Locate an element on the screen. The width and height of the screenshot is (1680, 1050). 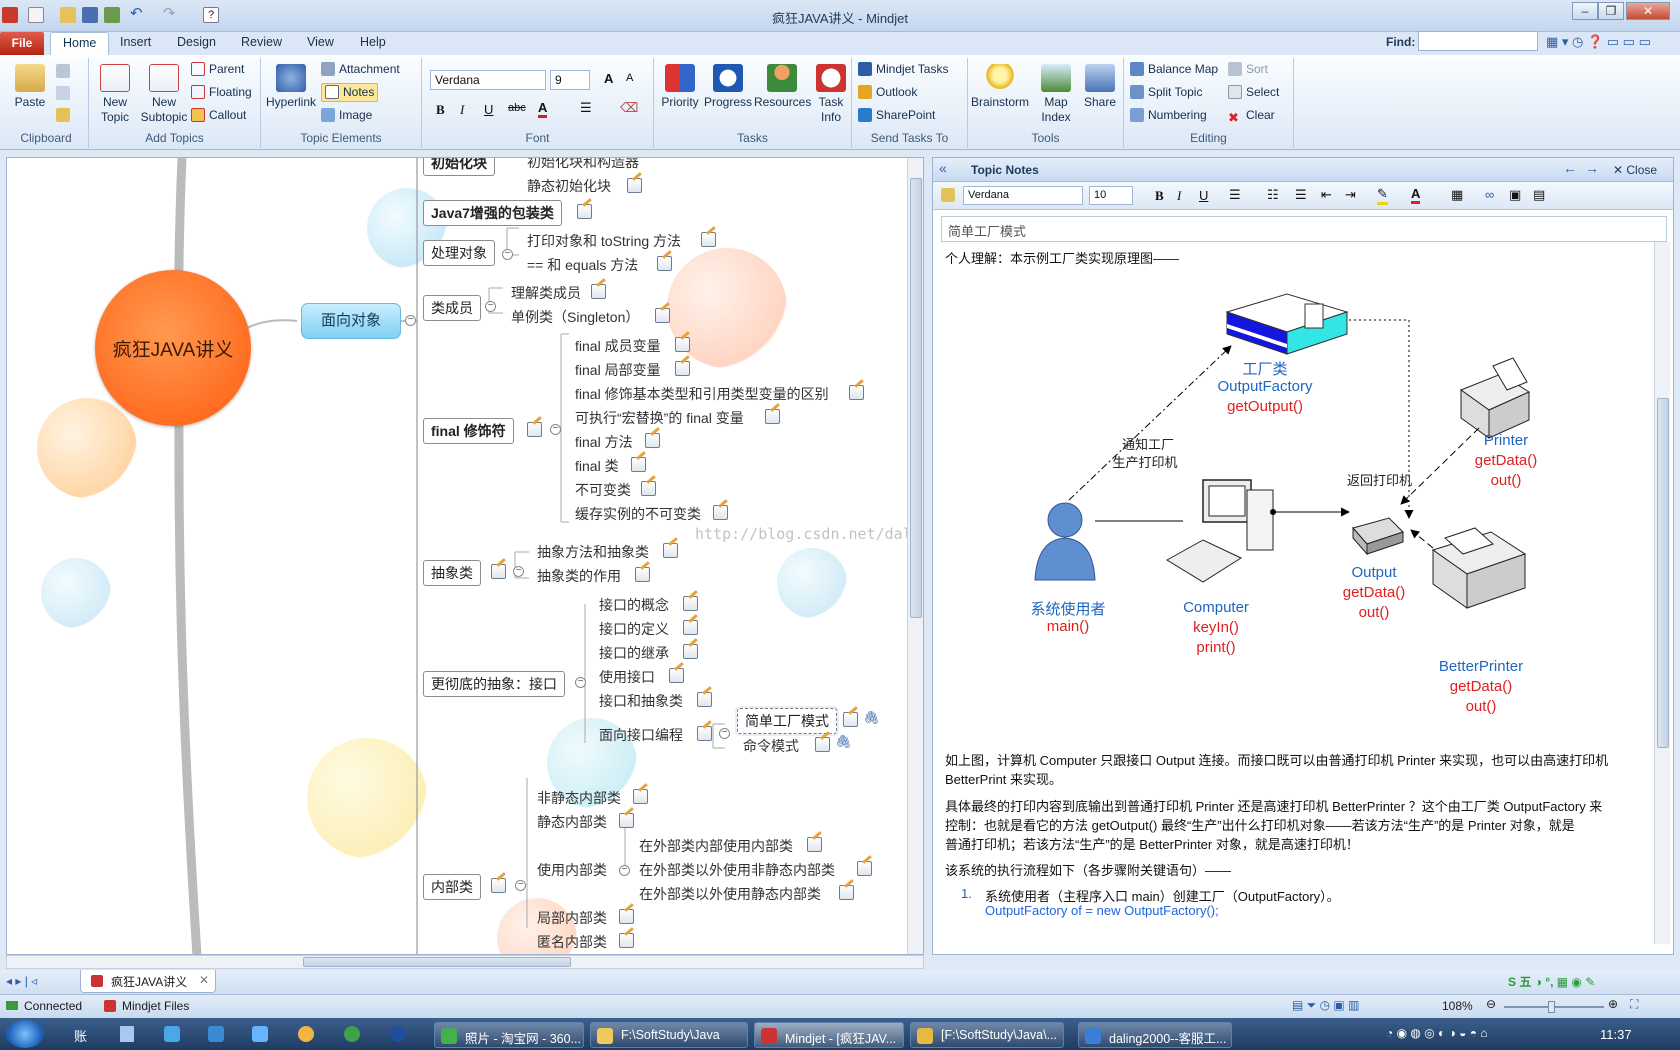
subtopic: 在外部类以外使用静态内部类 is located at coordinates (730, 894).